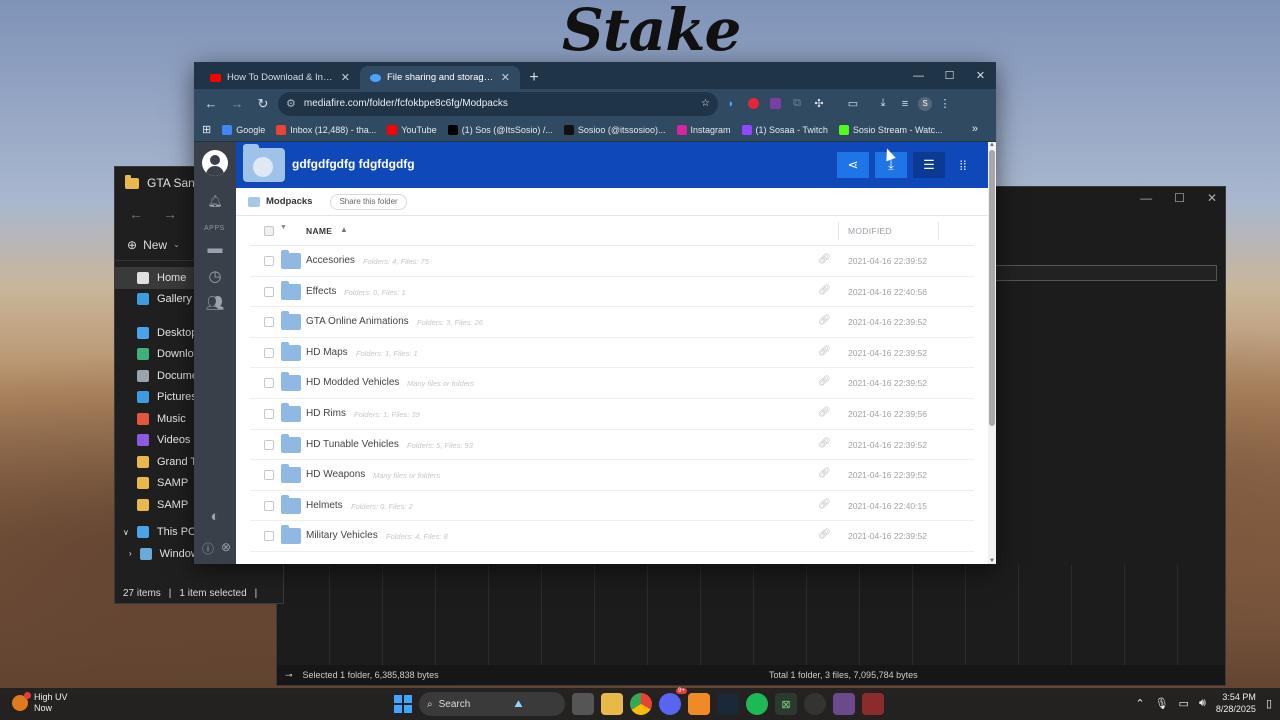  What do you see at coordinates (170, 214) in the screenshot?
I see `forward-arrow-icon: →` at bounding box center [170, 214].